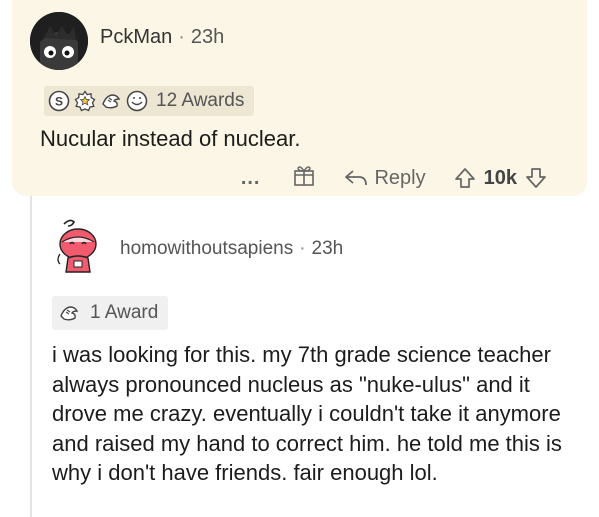  I want to click on username-link: PckMan, so click(136, 37).